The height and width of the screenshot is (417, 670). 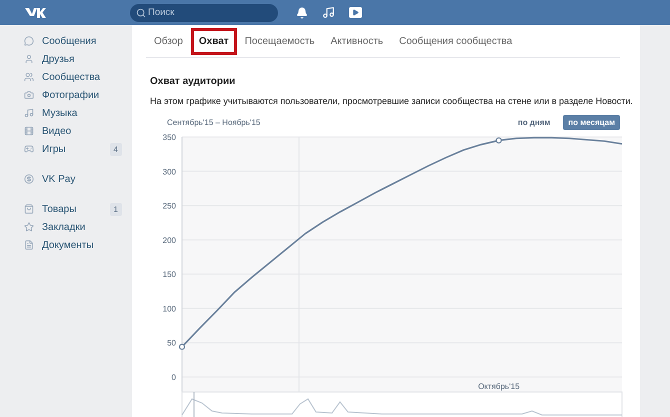 What do you see at coordinates (78, 227) in the screenshot?
I see `sidebar-item: Закладки` at bounding box center [78, 227].